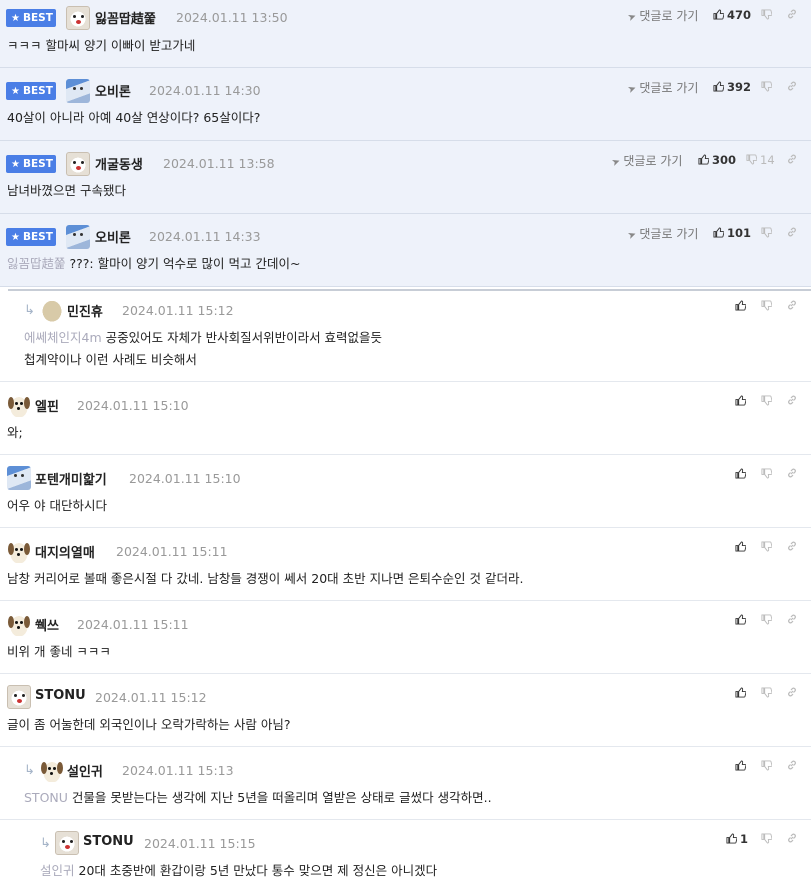 The width and height of the screenshot is (811, 891). I want to click on mention: 설인귀, so click(57, 870).